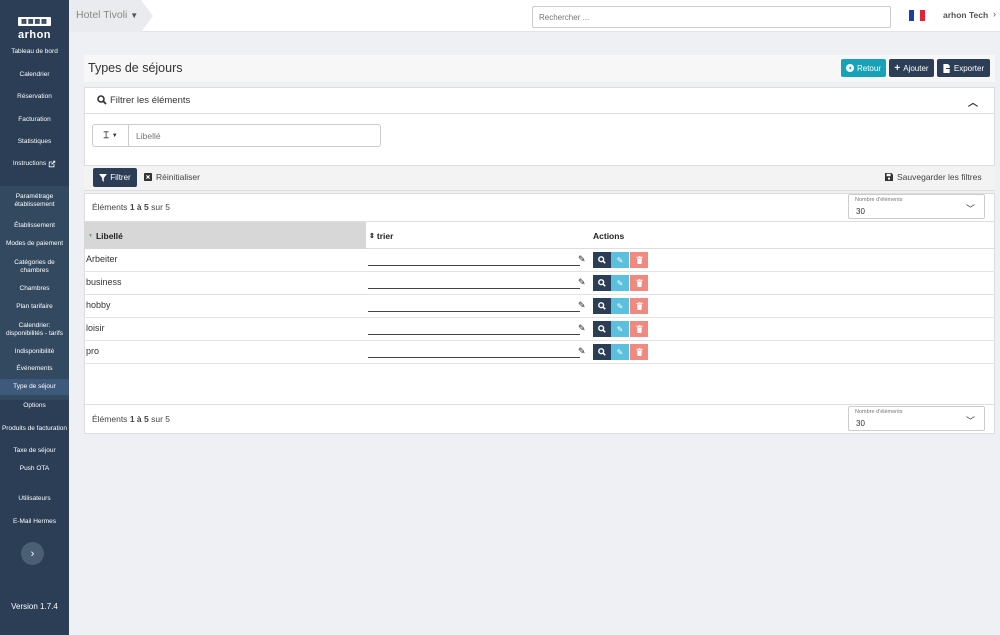 The image size is (1000, 635). Describe the element at coordinates (34, 35) in the screenshot. I see `logo-name: arhon` at that location.